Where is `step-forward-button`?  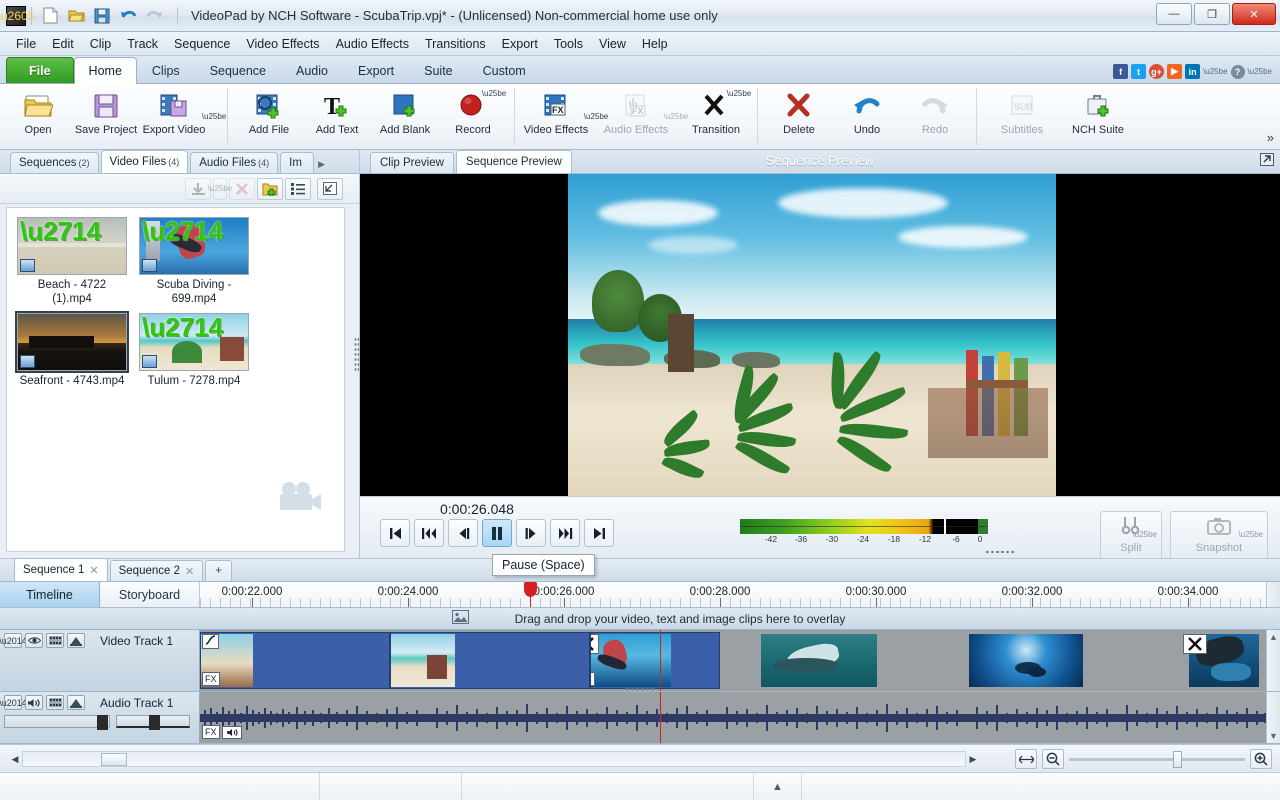 step-forward-button is located at coordinates (531, 533).